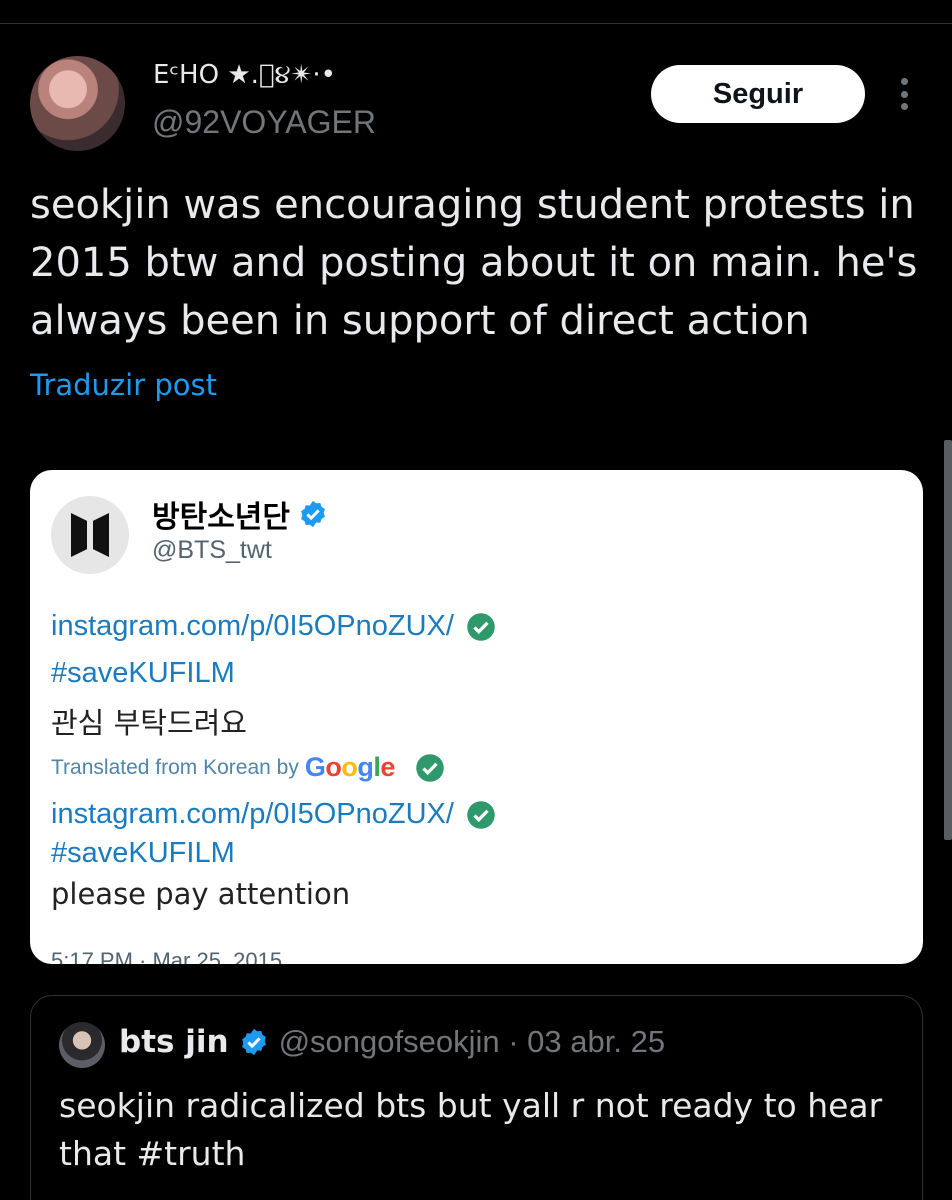  I want to click on embedded-link-row: instagram.com/p/0I5OPnoZUX/, so click(273, 626).